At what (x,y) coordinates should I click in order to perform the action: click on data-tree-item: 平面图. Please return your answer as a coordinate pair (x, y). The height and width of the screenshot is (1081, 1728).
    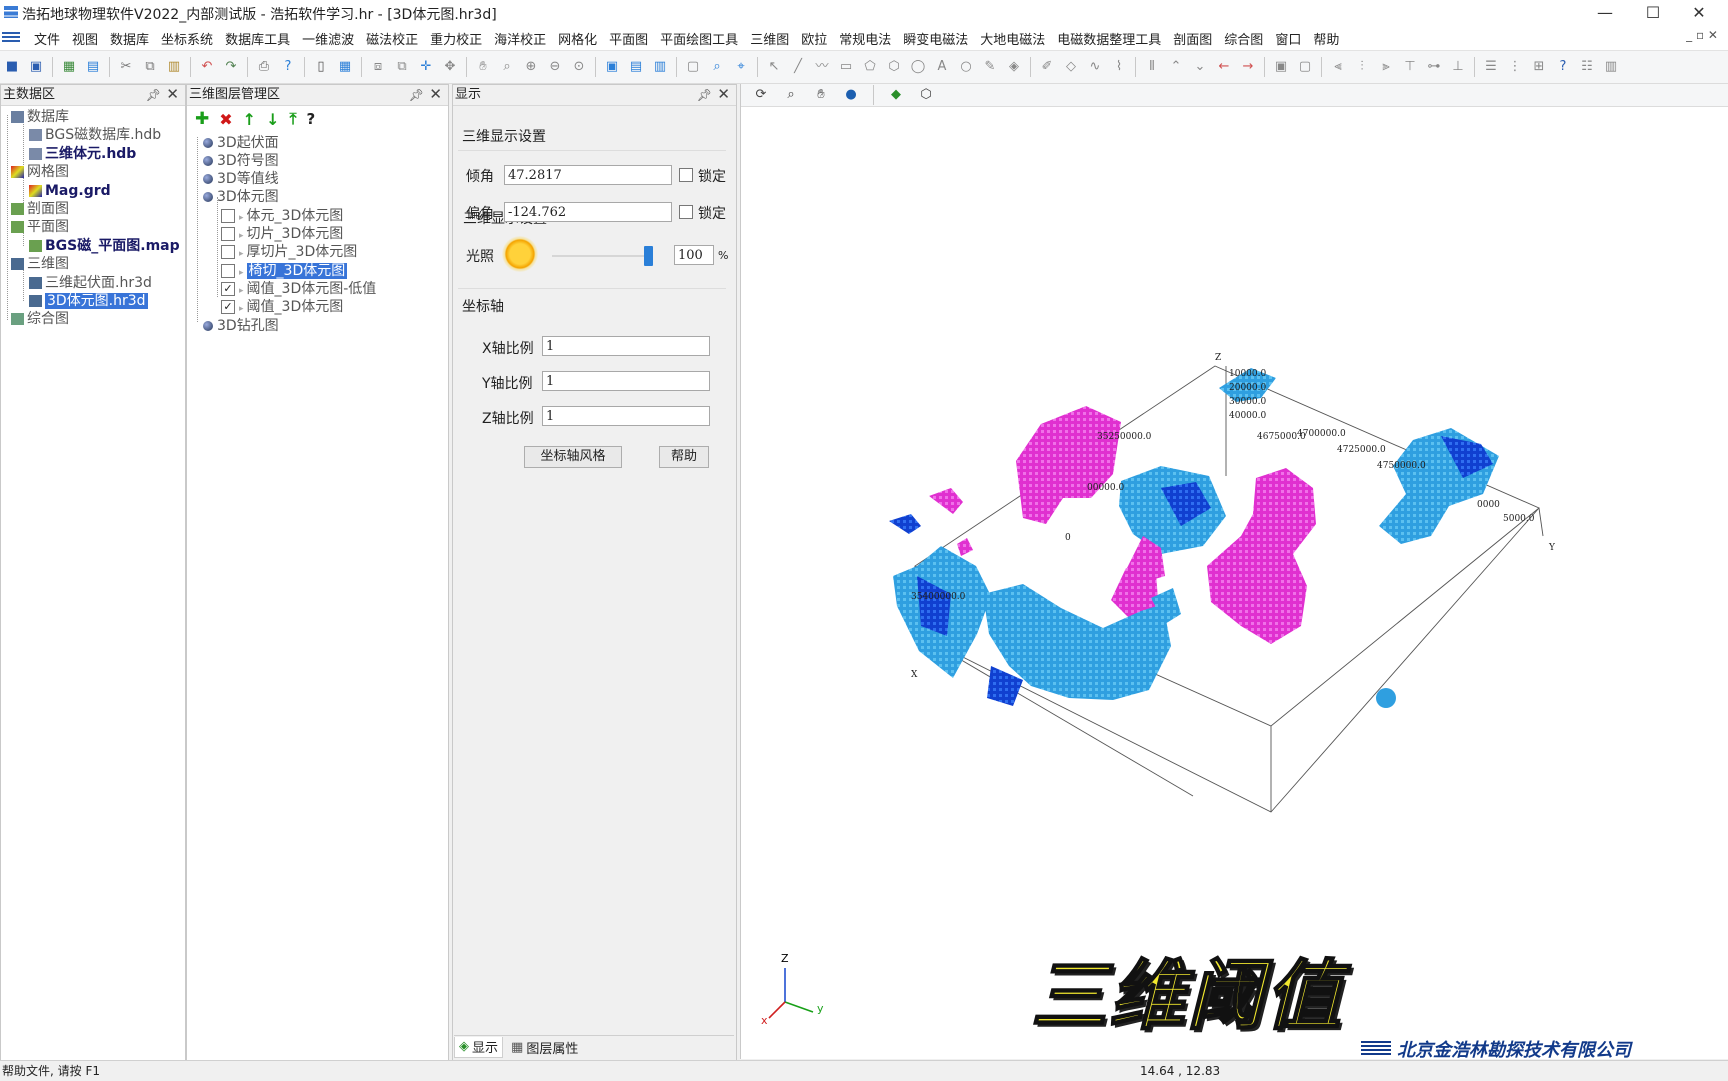
    Looking at the image, I should click on (40, 227).